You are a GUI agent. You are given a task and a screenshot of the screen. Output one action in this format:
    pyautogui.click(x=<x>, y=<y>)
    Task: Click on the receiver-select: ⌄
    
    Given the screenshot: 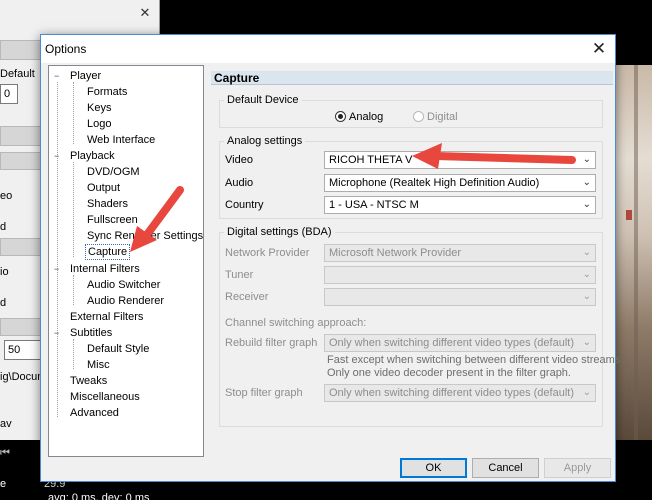 What is the action you would take?
    pyautogui.click(x=460, y=297)
    